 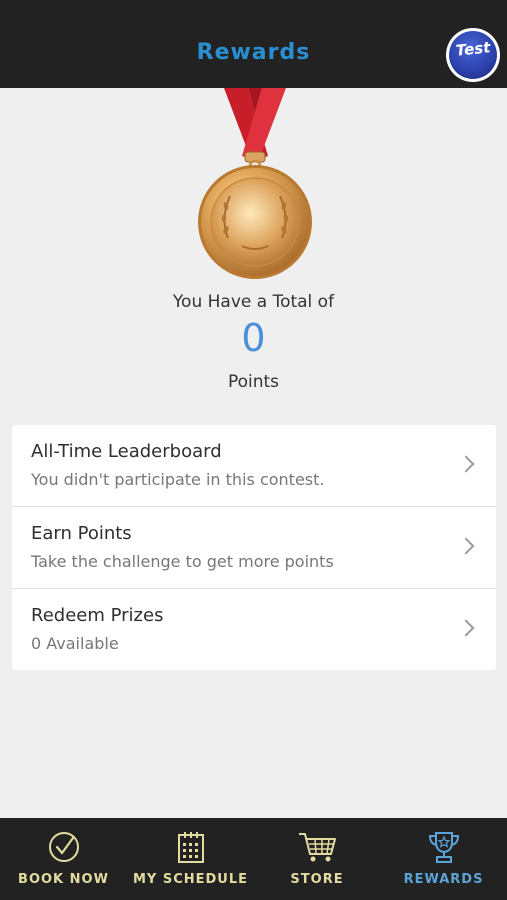 I want to click on avatar-image: Test, so click(x=473, y=55).